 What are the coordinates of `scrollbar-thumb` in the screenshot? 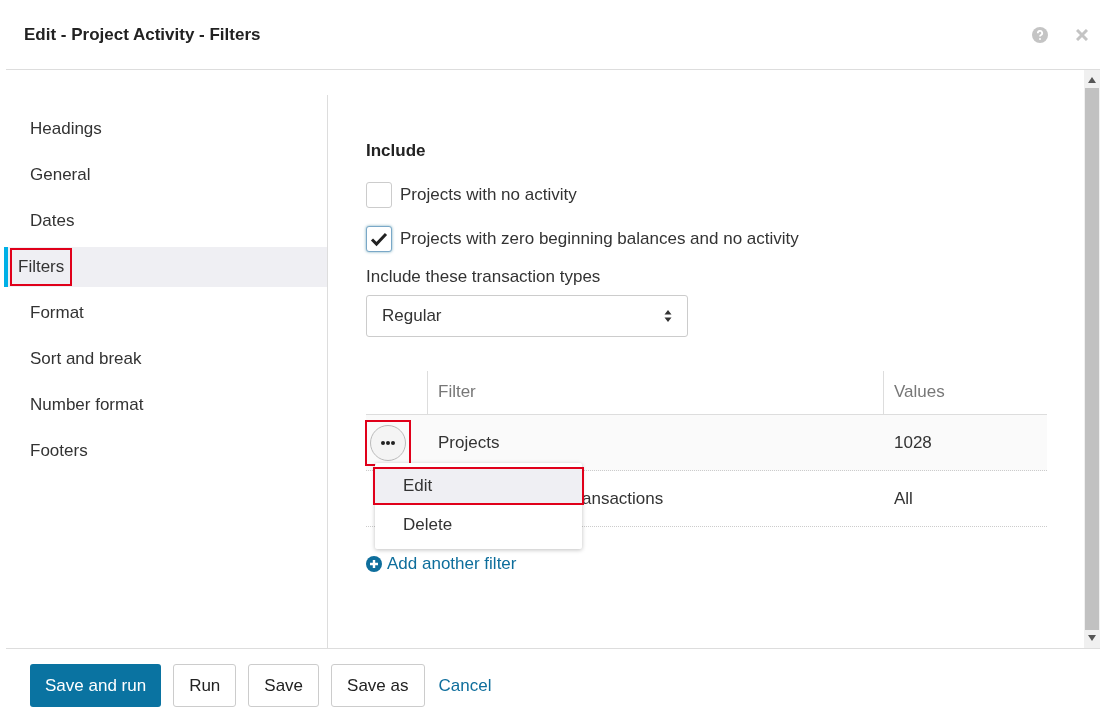 It's located at (1092, 359).